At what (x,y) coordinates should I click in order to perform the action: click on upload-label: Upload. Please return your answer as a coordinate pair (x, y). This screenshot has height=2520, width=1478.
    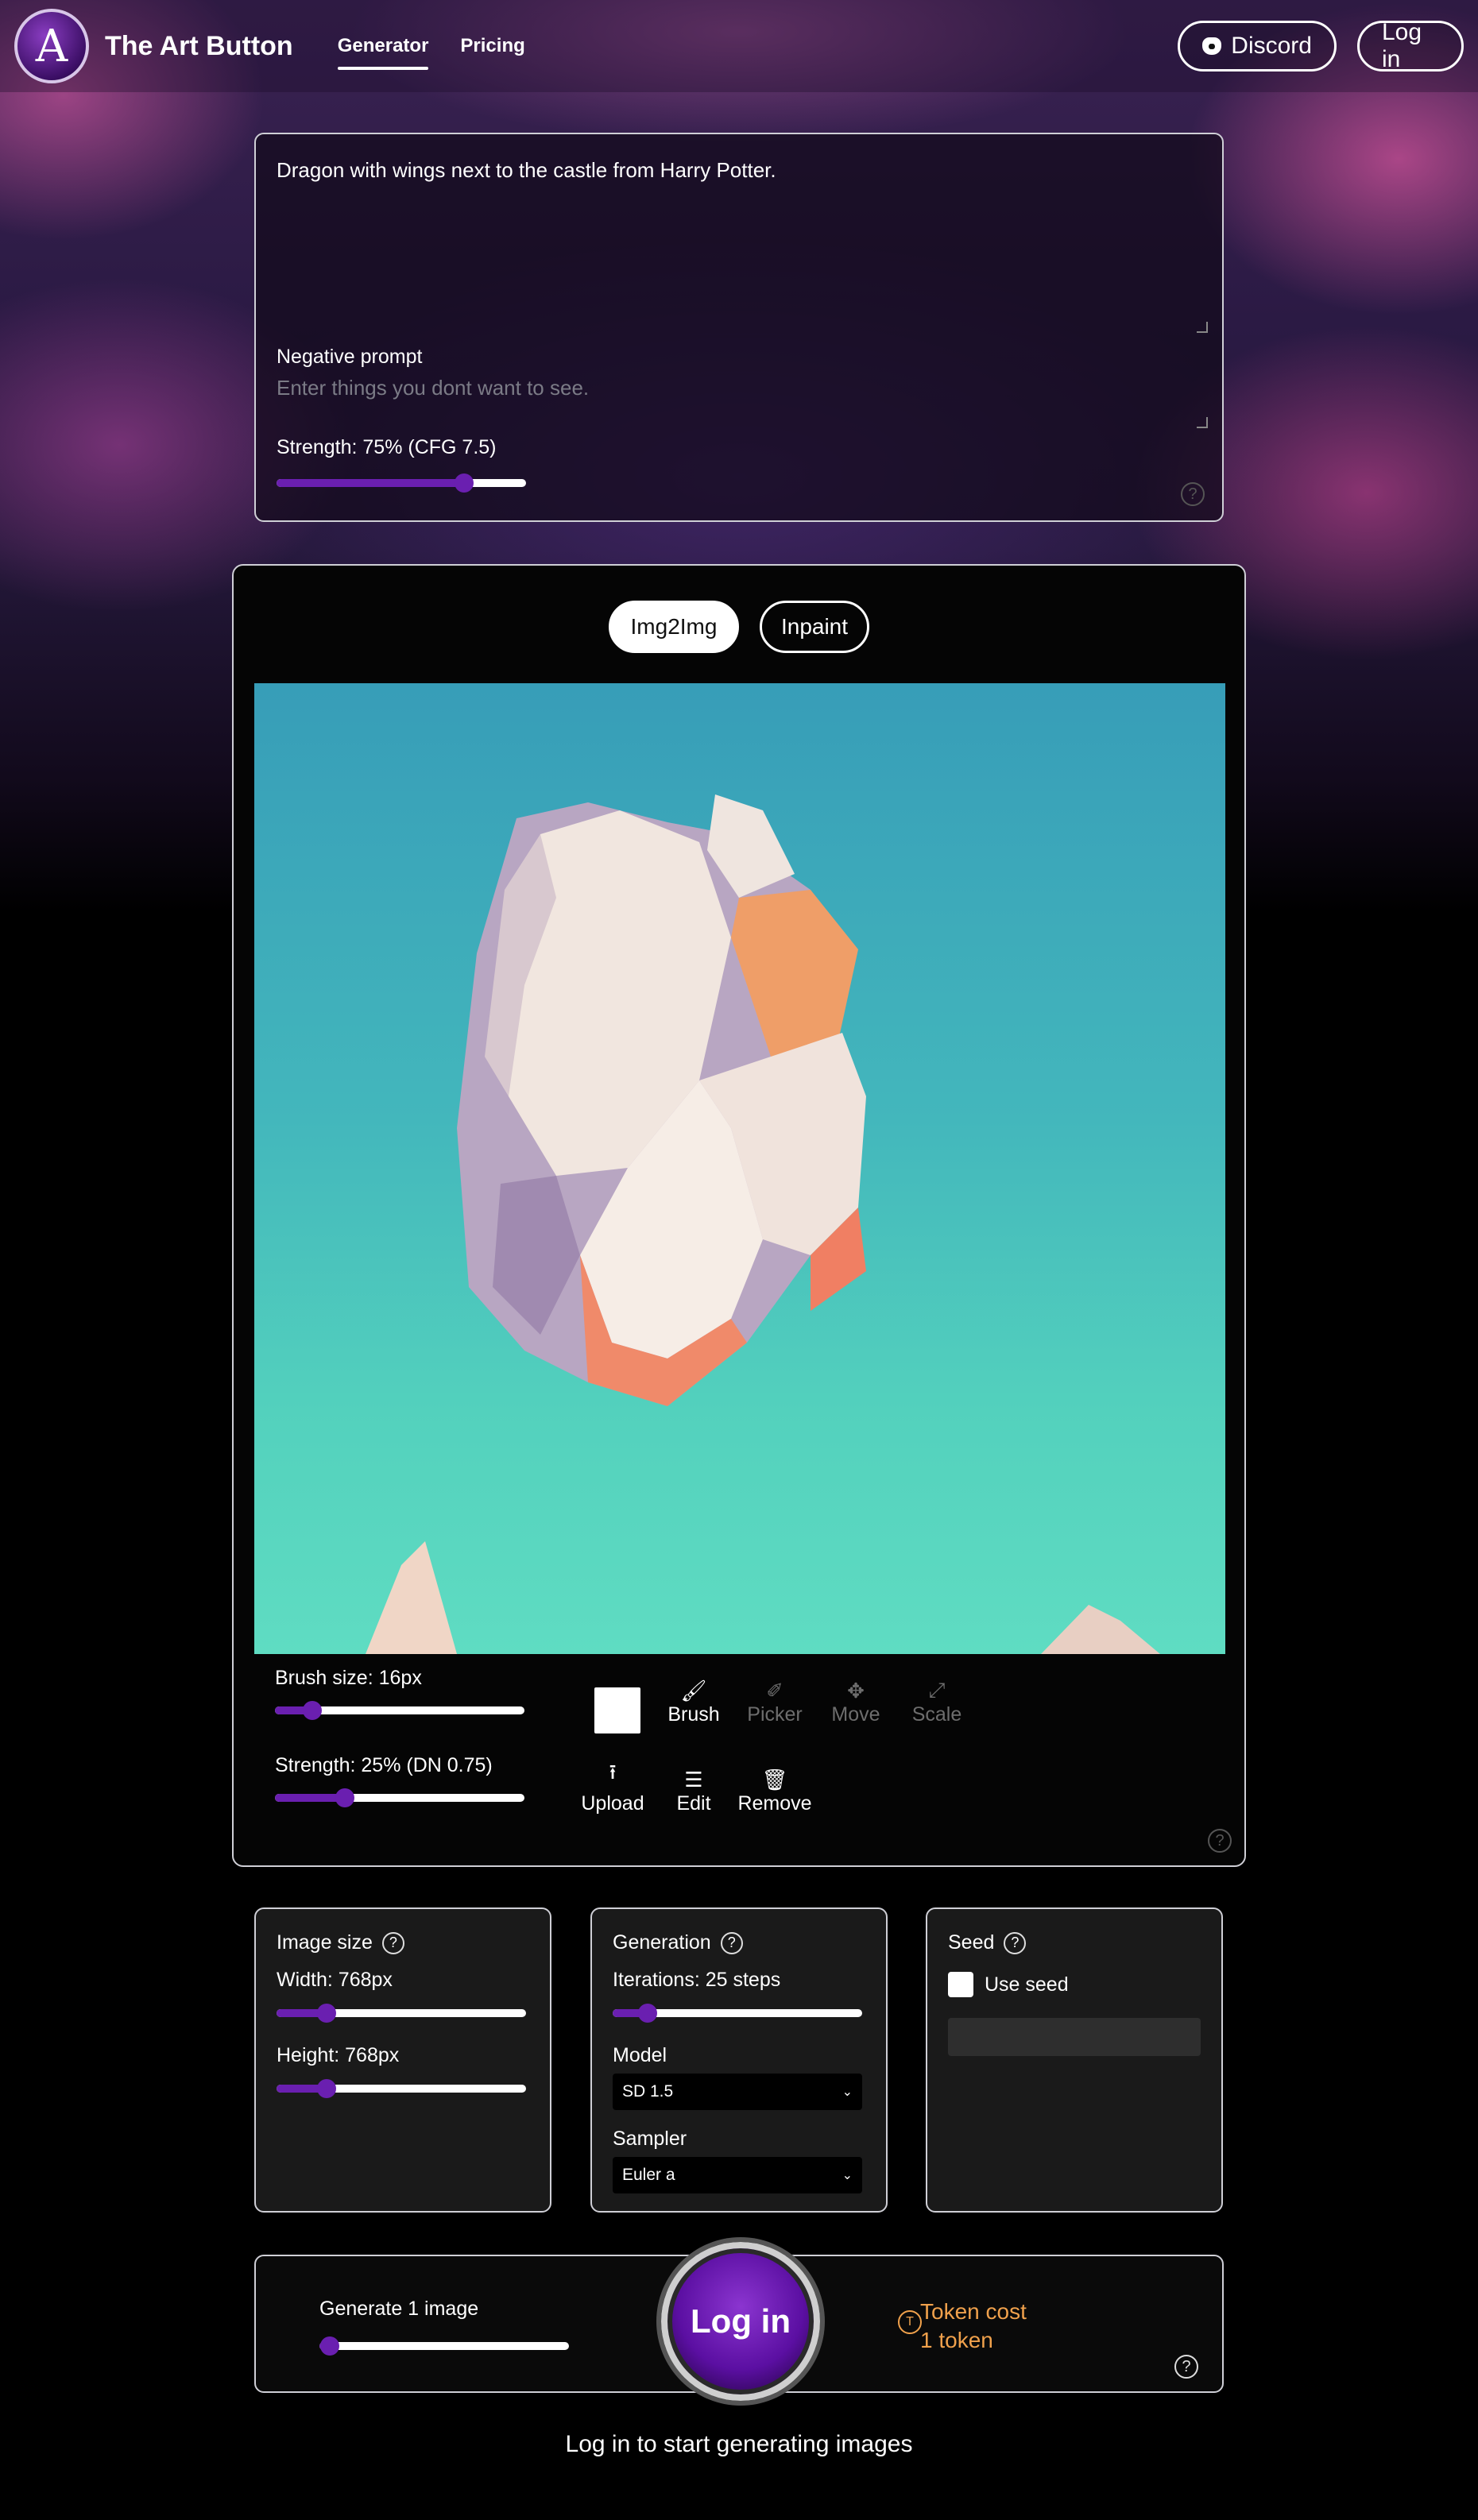
    Looking at the image, I should click on (612, 1803).